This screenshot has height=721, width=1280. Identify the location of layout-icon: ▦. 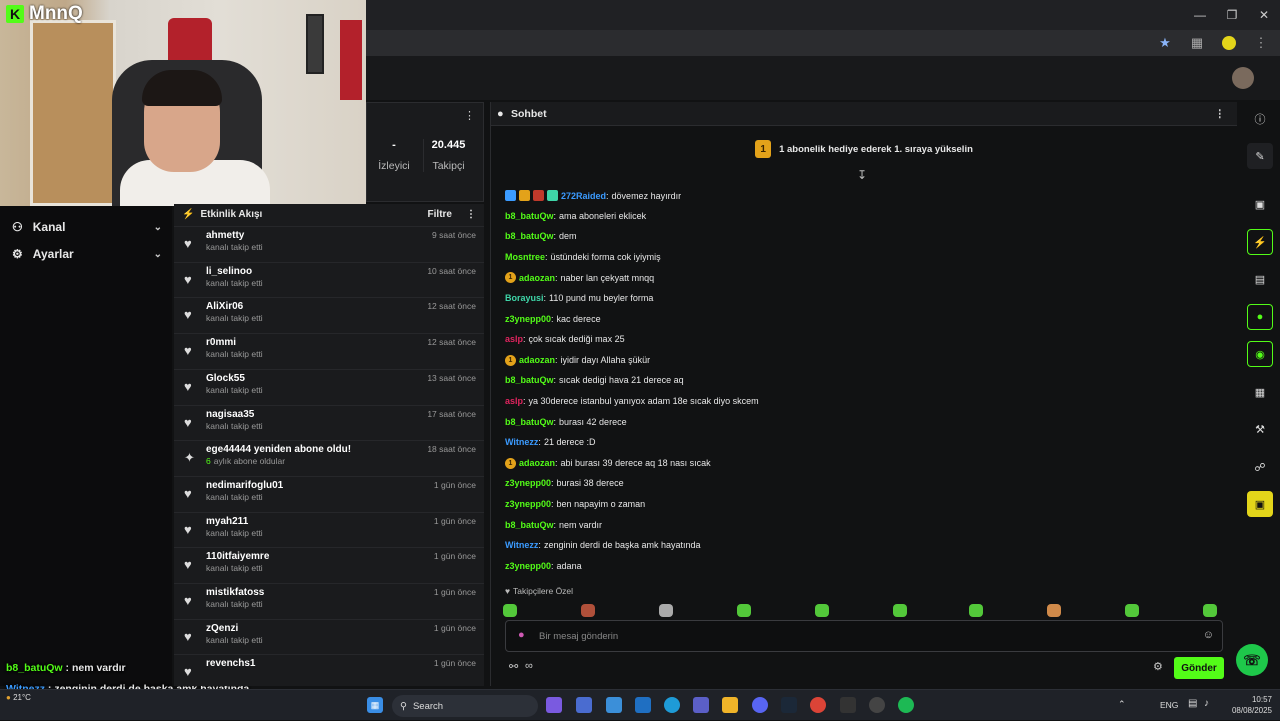
(1260, 392).